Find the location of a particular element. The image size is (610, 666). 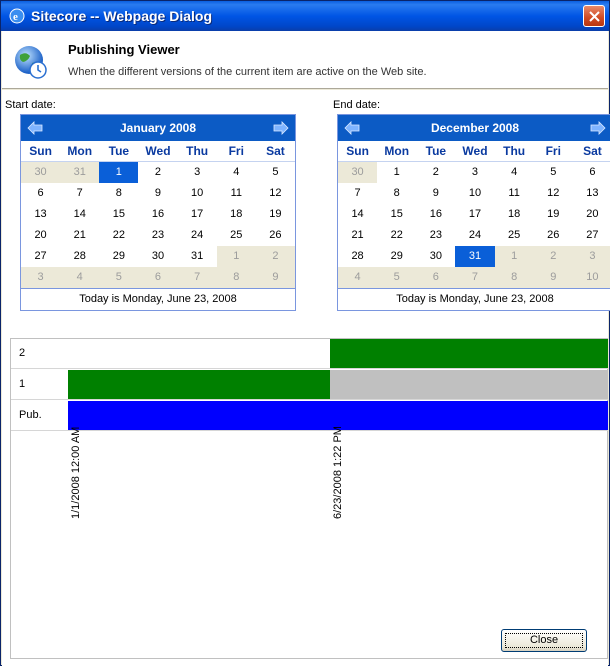

title-bar: e Sitecore -- Webpage Dialog is located at coordinates (305, 16).